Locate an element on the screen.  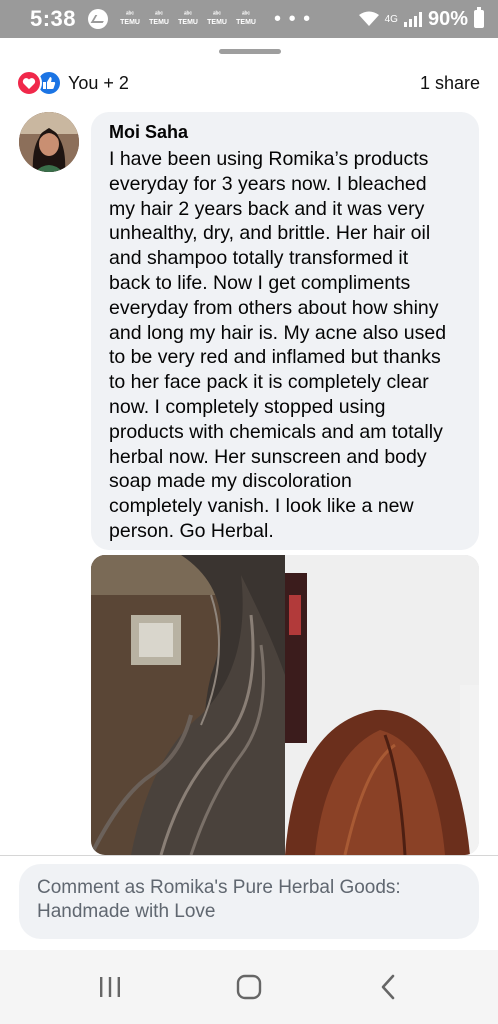
avatar is located at coordinates (49, 142).